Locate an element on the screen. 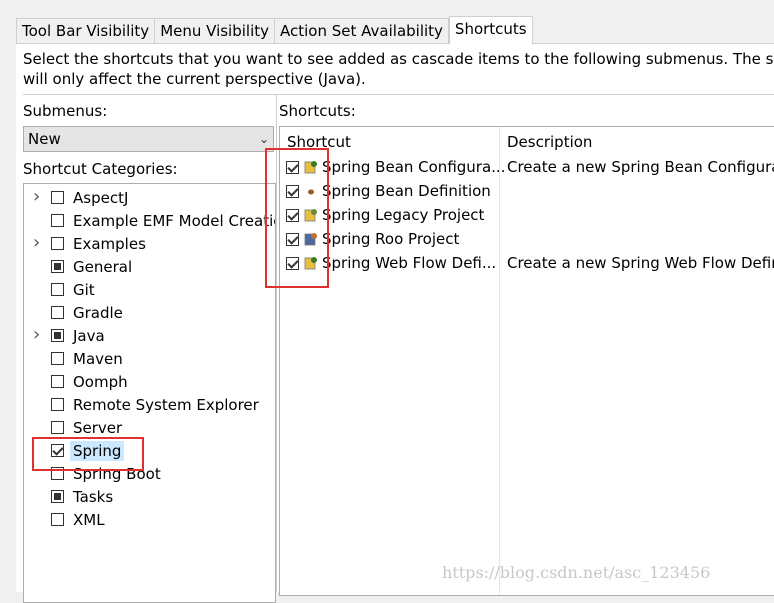  shortcut-row: Spring Bean Definition is located at coordinates (527, 191).